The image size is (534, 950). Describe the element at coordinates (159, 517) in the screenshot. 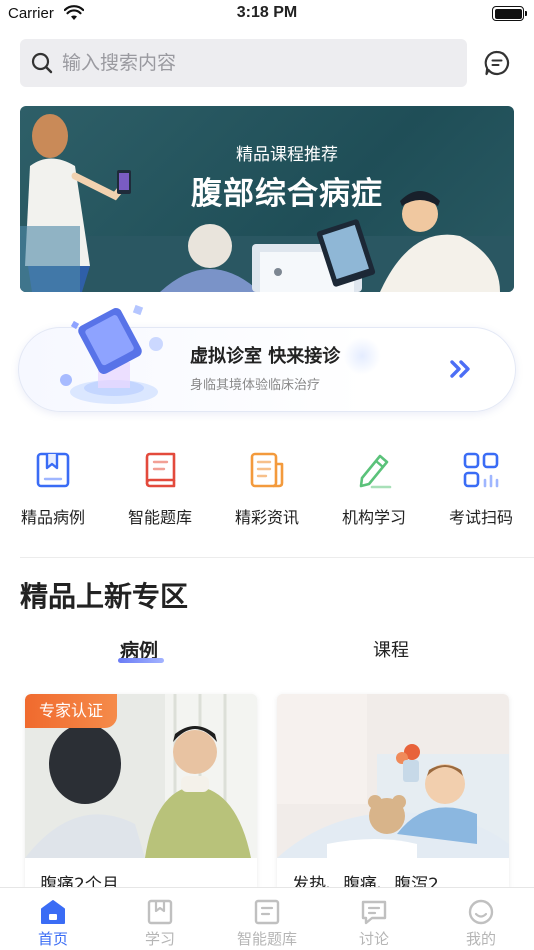

I see `nav-label: 智能题库` at that location.